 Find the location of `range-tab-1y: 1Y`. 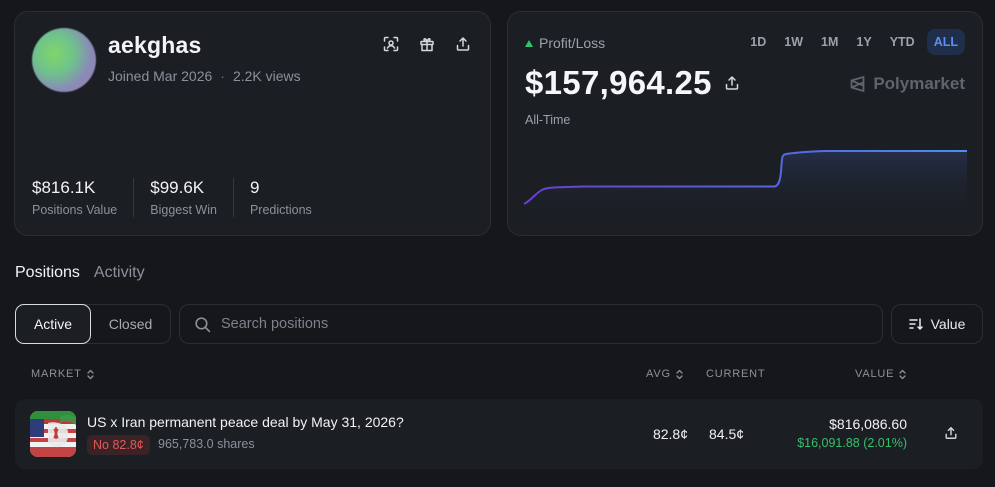

range-tab-1y: 1Y is located at coordinates (863, 42).